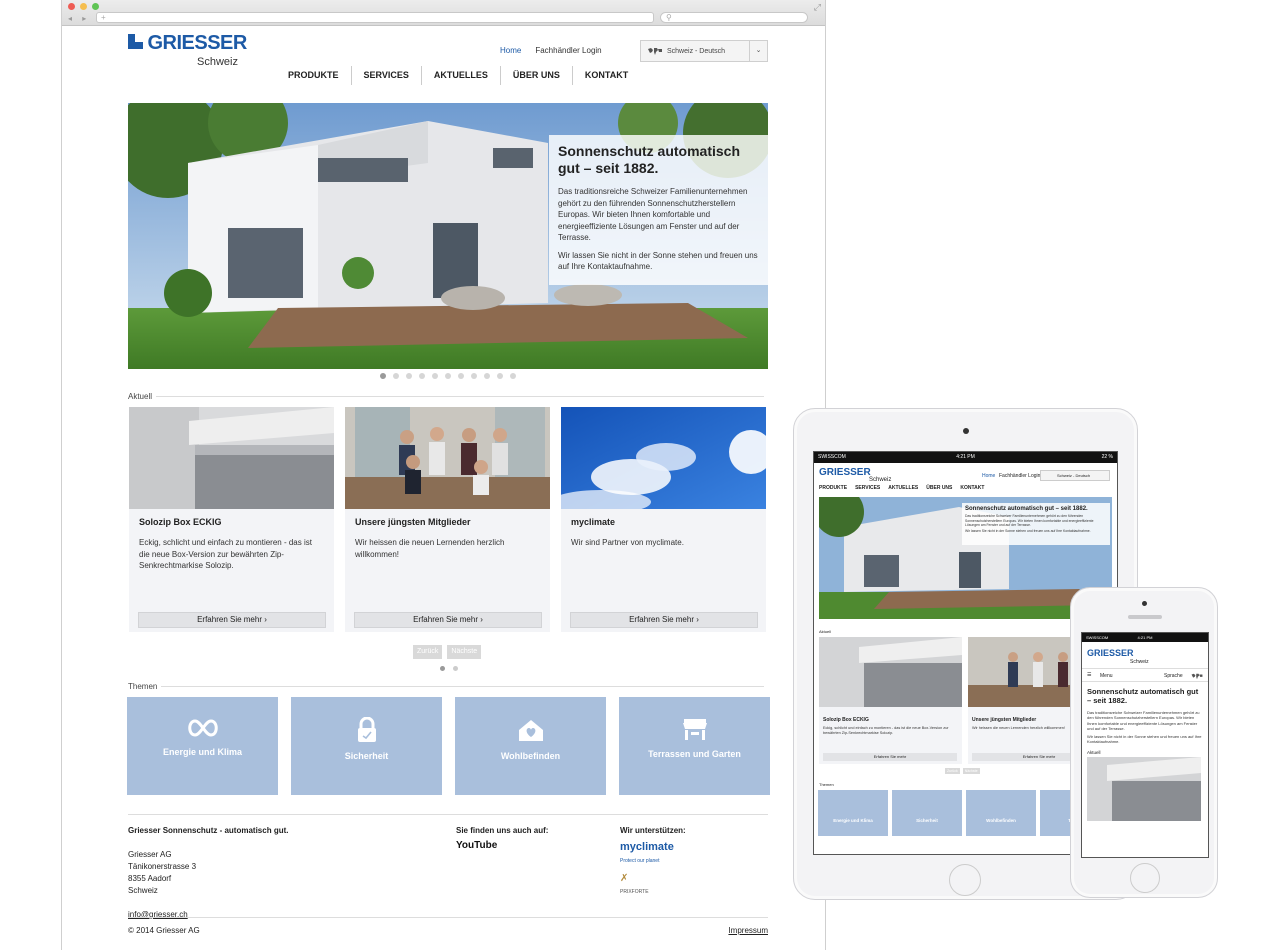 This screenshot has height=950, width=1280. Describe the element at coordinates (375, 17) in the screenshot. I see `address-bar: +` at that location.